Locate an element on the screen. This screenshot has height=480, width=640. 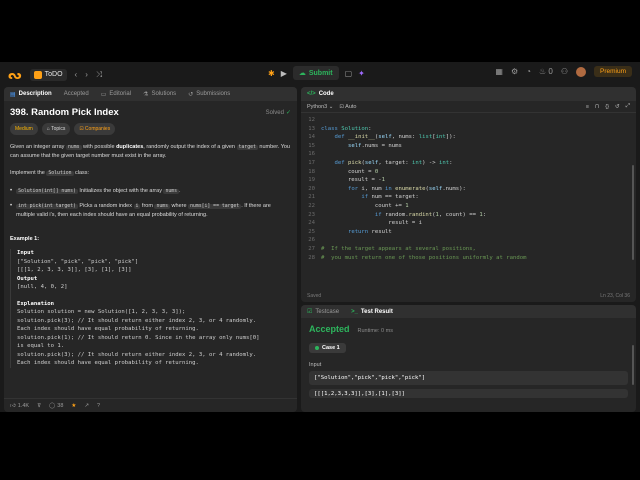
problem-list-button: ToDO is located at coordinates (48, 74).